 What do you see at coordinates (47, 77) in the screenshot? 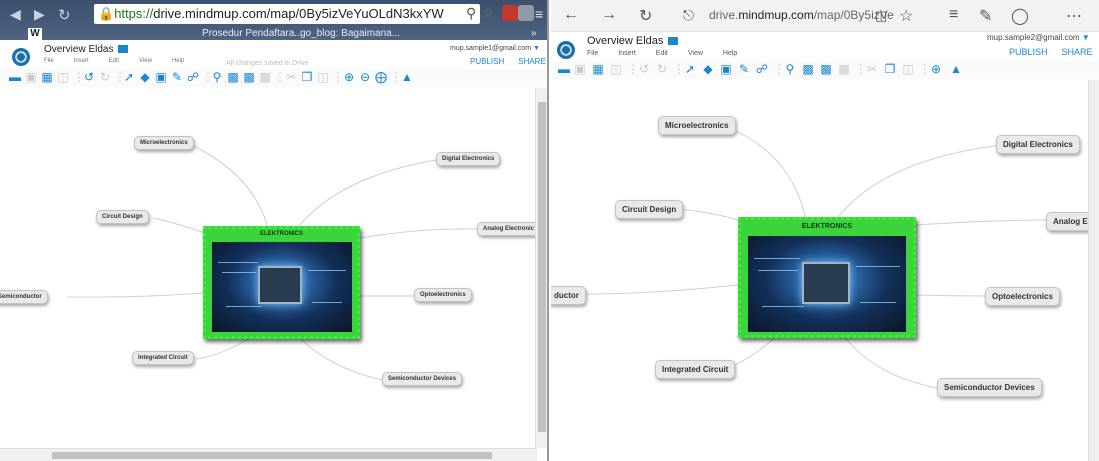
I see `insert-image-icon: ▦` at bounding box center [47, 77].